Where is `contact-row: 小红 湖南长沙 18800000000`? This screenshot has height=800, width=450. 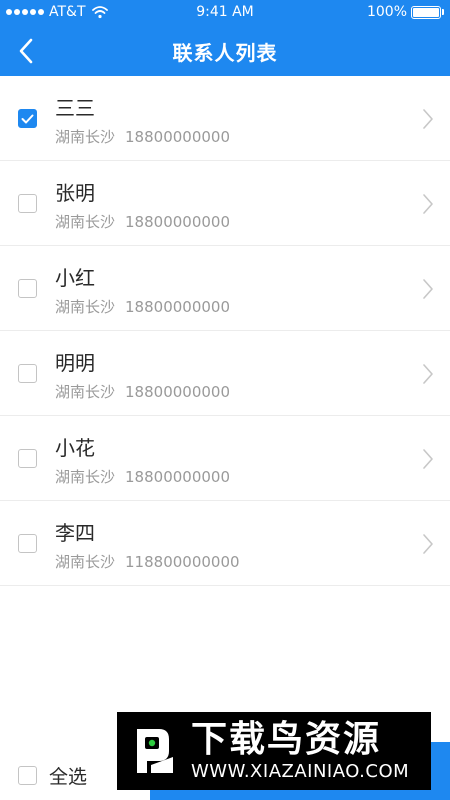
contact-row: 小红 湖南长沙 18800000000 is located at coordinates (225, 288).